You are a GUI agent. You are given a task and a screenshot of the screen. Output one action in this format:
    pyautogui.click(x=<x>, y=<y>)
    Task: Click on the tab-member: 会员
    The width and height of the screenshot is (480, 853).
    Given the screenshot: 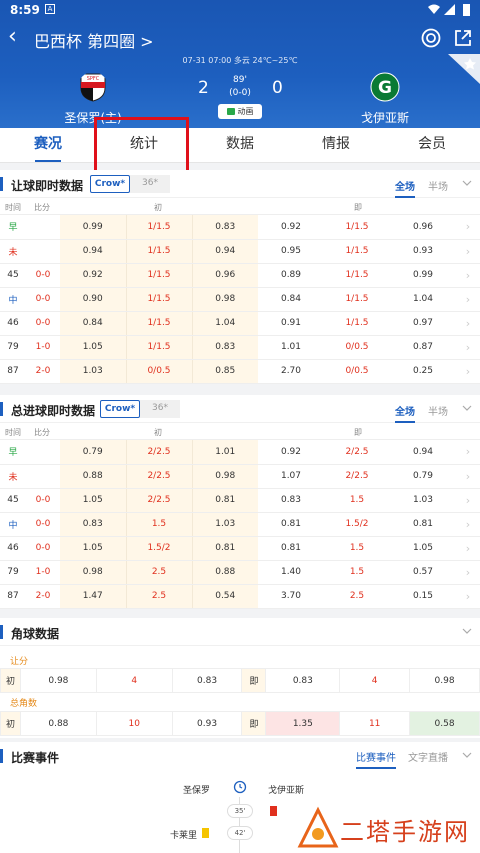 What is the action you would take?
    pyautogui.click(x=432, y=145)
    